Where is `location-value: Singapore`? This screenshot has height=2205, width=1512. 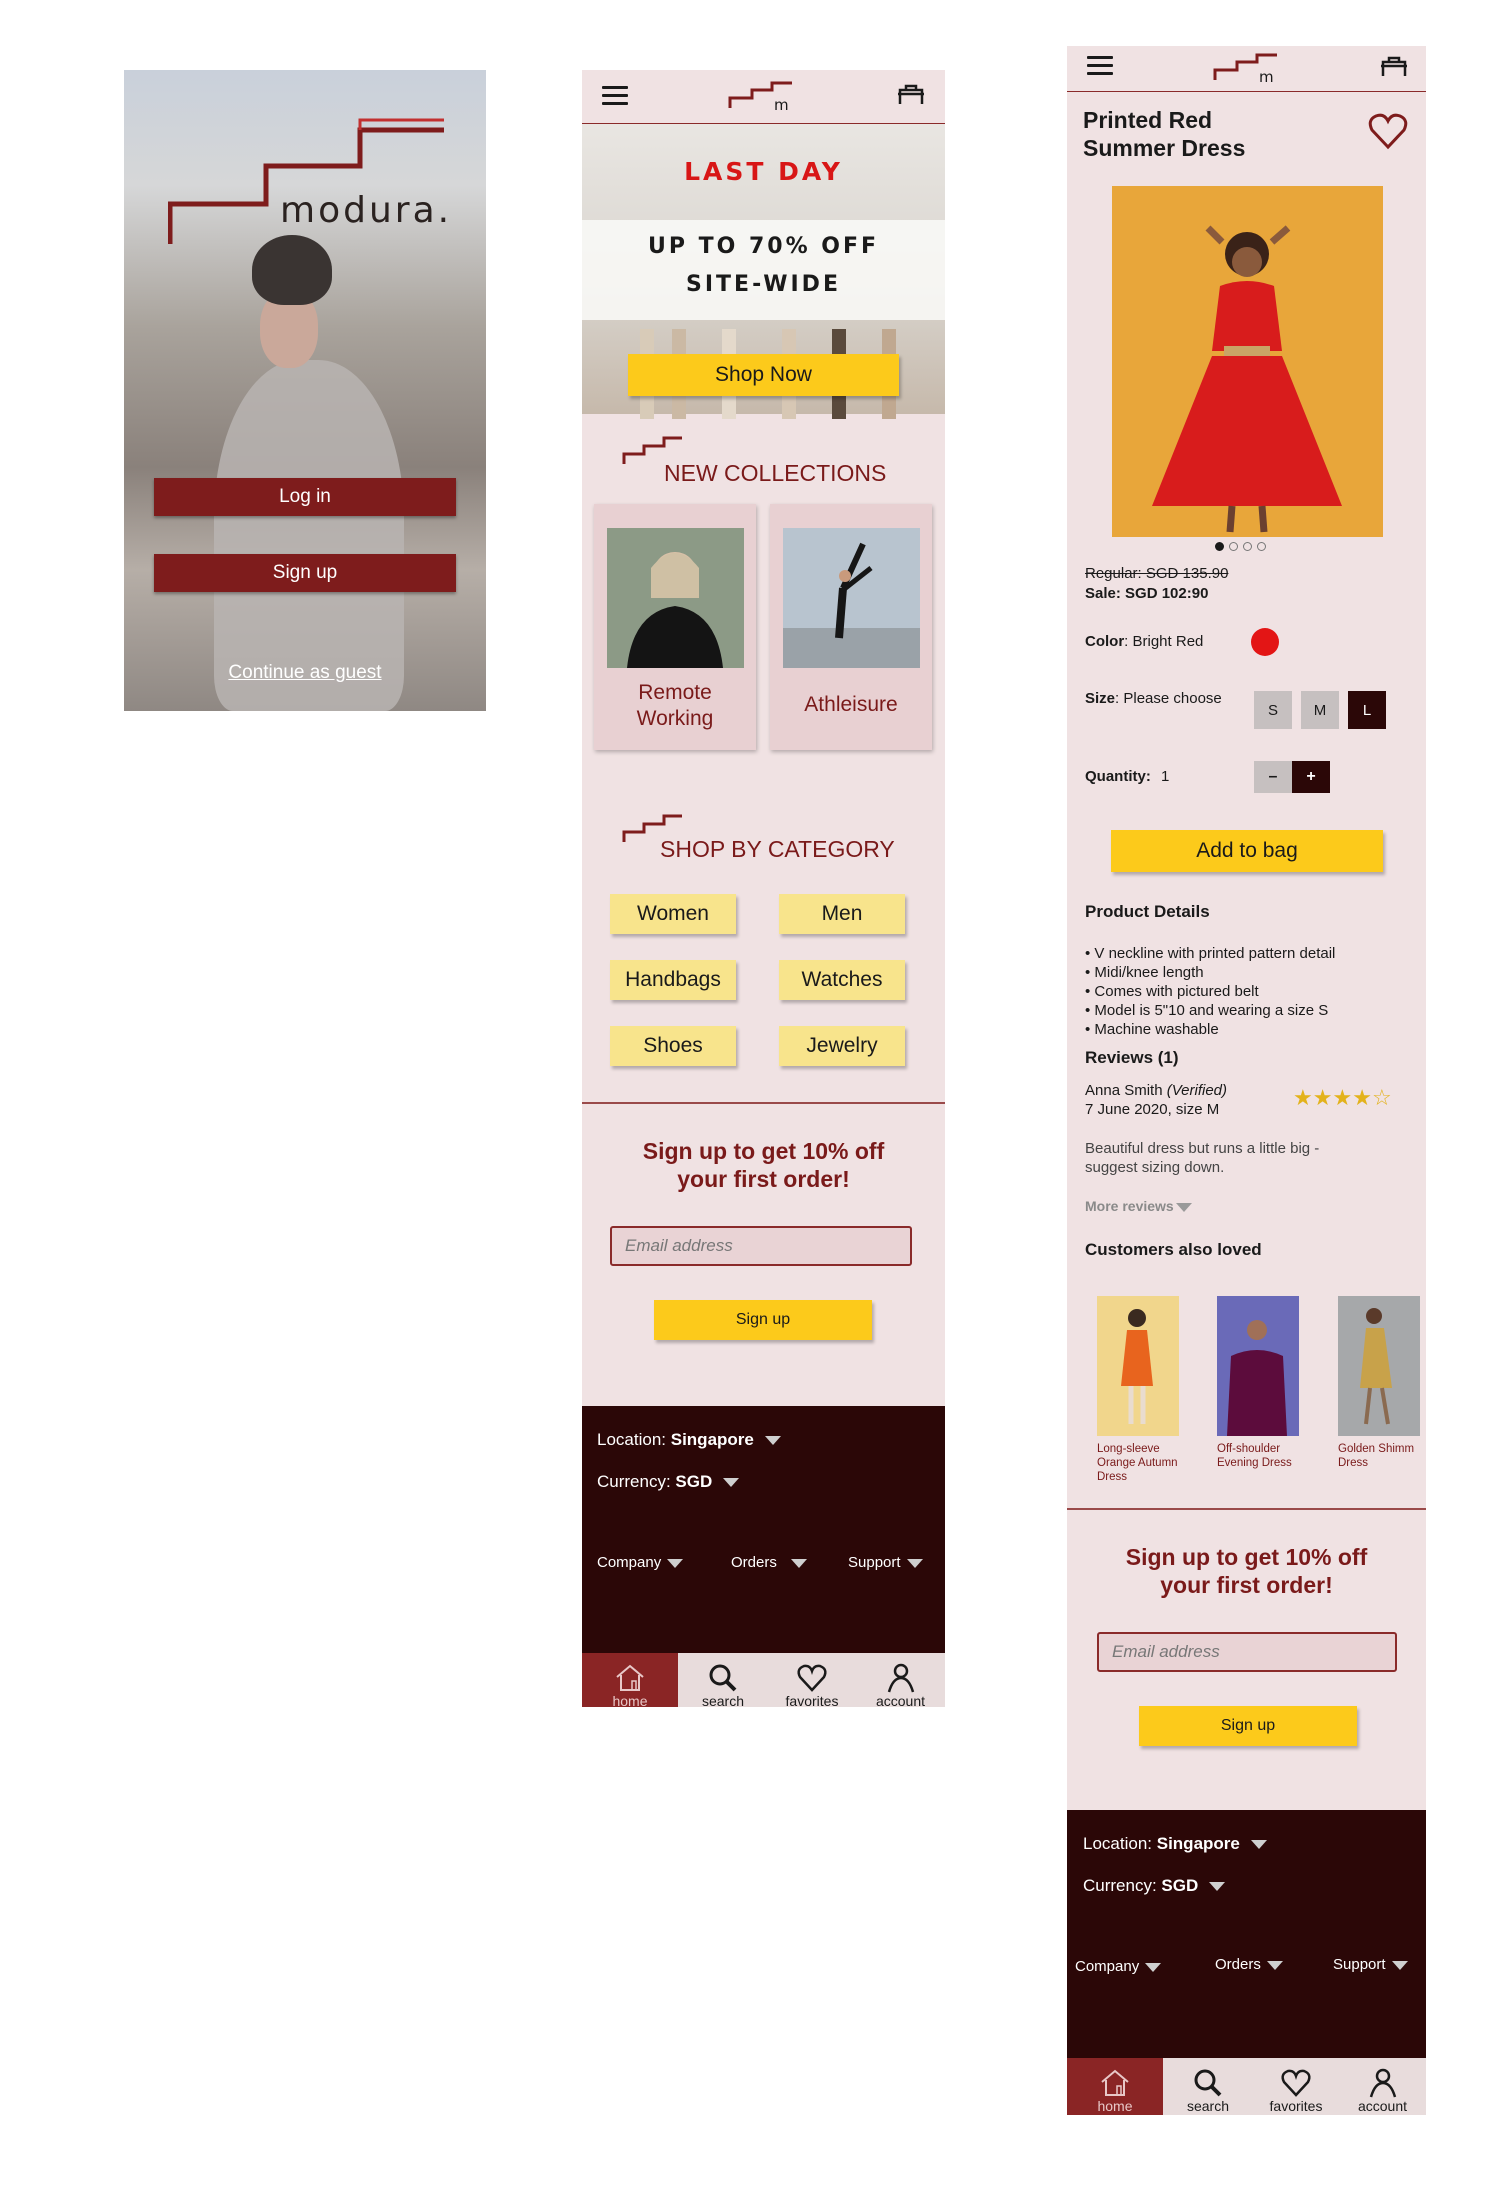
location-value: Singapore is located at coordinates (712, 1439).